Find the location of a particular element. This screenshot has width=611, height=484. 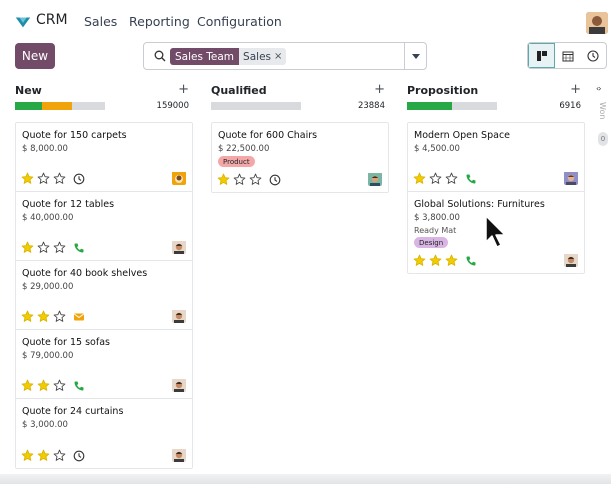

card-name: Modern Open Space is located at coordinates (462, 135).